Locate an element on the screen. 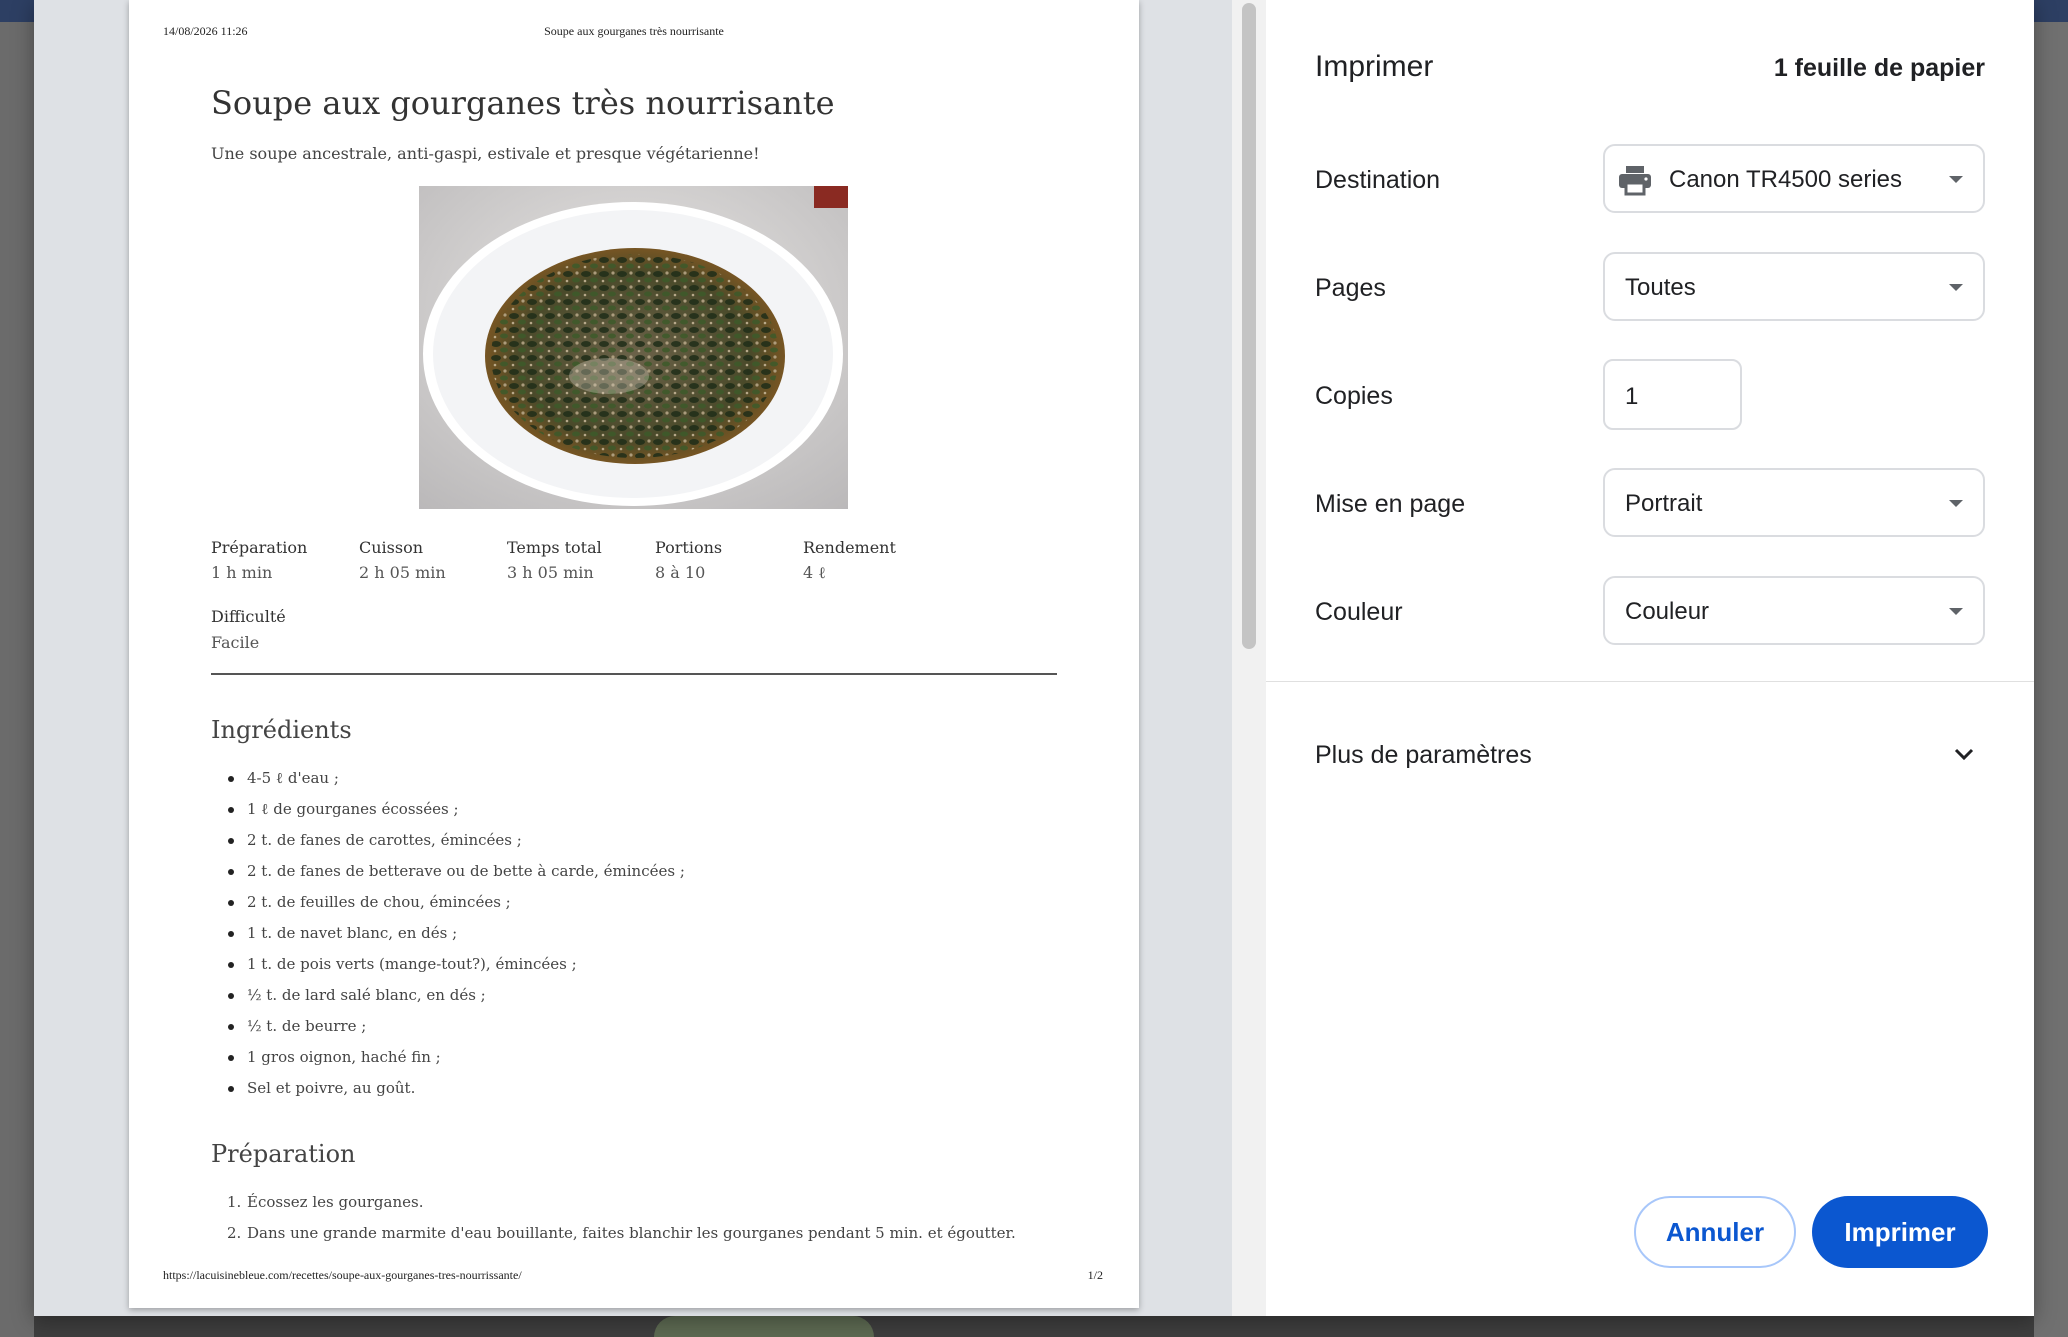  meta-value-portions: 8 à 10 is located at coordinates (680, 572).